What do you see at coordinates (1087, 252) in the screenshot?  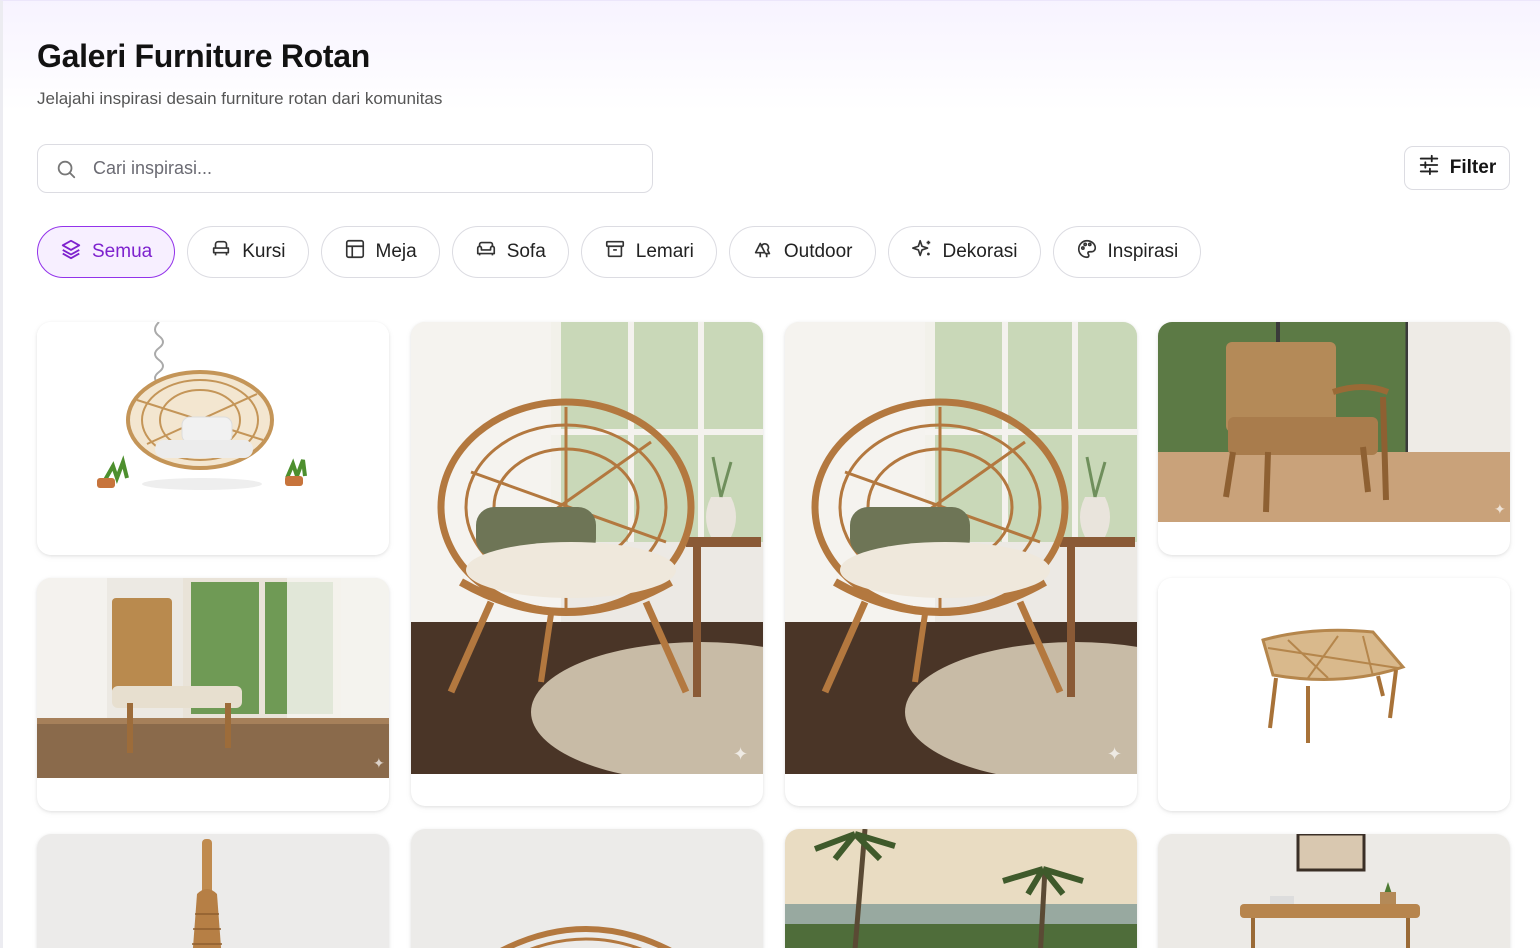 I see `palette-icon` at bounding box center [1087, 252].